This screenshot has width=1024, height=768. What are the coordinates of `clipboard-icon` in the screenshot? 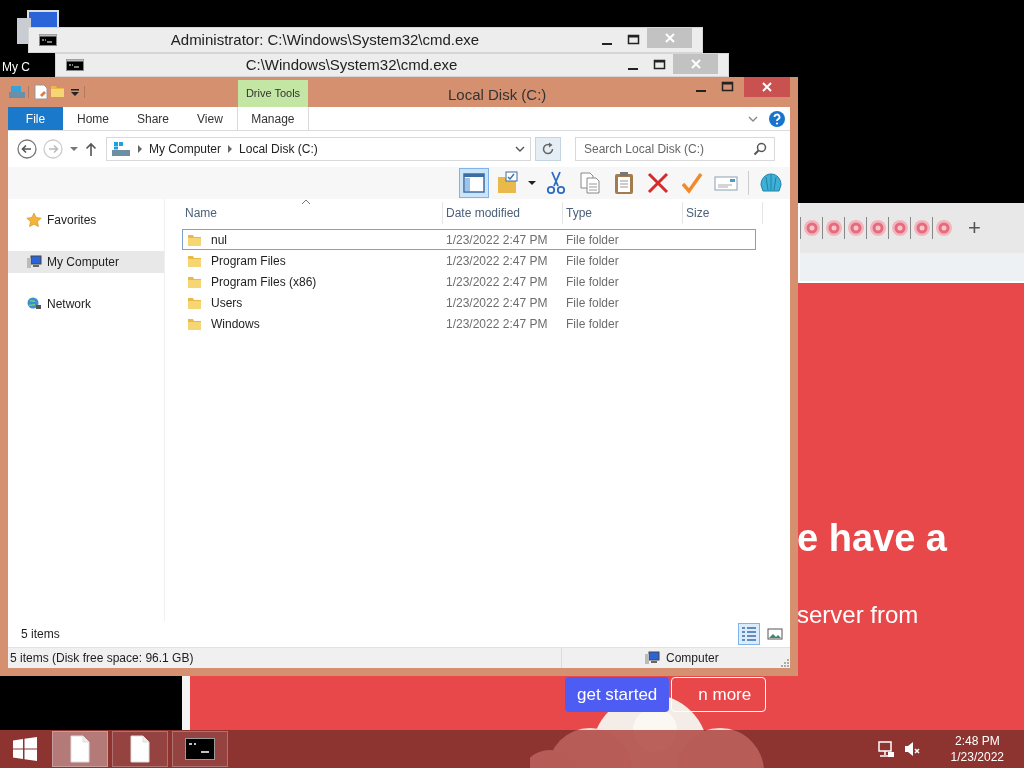 It's located at (624, 183).